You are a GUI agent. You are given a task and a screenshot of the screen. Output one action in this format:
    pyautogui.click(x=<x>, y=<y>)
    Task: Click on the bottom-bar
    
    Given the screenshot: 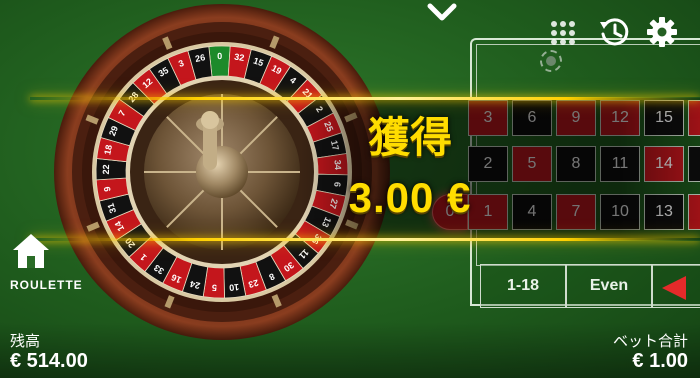 What is the action you would take?
    pyautogui.click(x=350, y=350)
    